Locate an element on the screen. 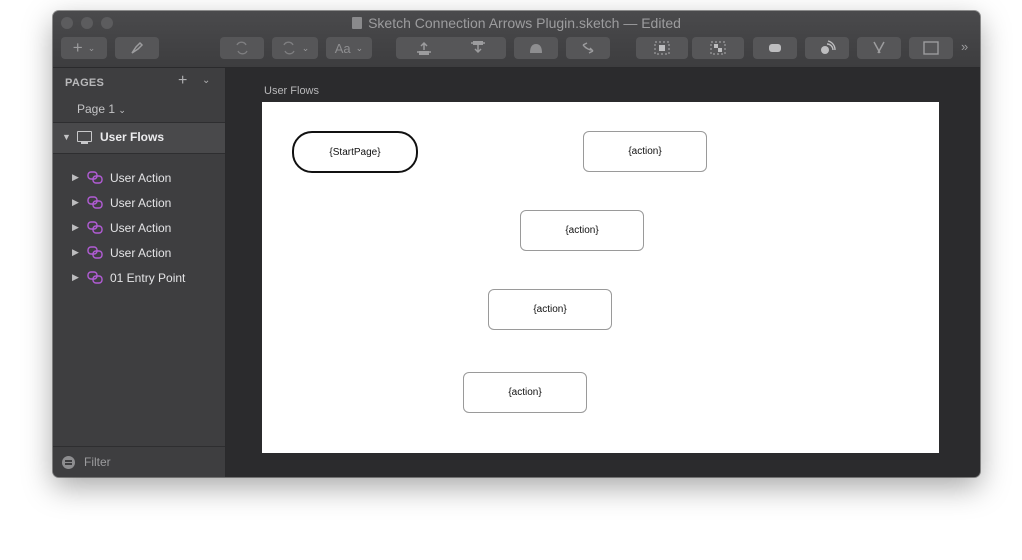  style-button is located at coordinates (827, 48).